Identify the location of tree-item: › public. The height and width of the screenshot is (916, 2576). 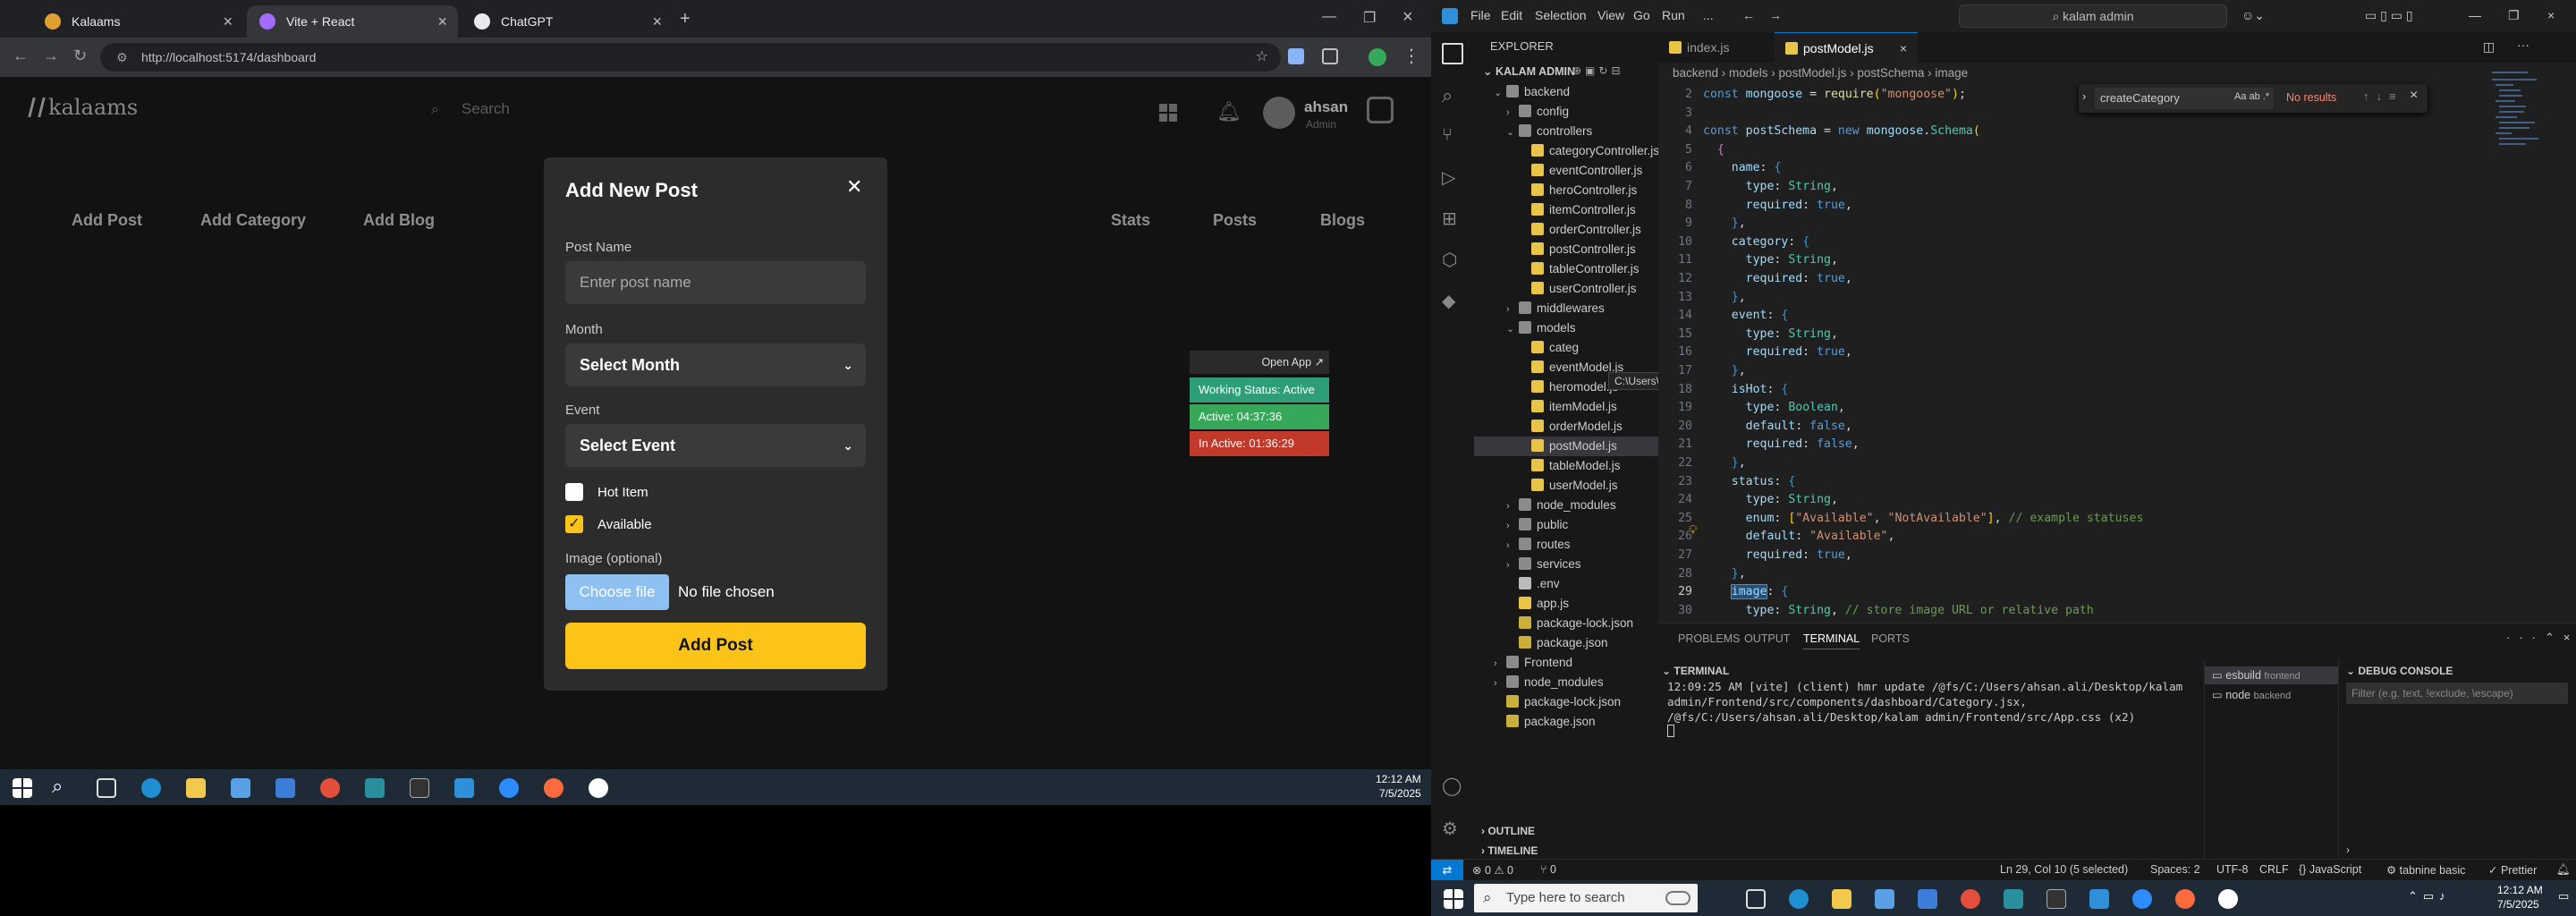
(1566, 525).